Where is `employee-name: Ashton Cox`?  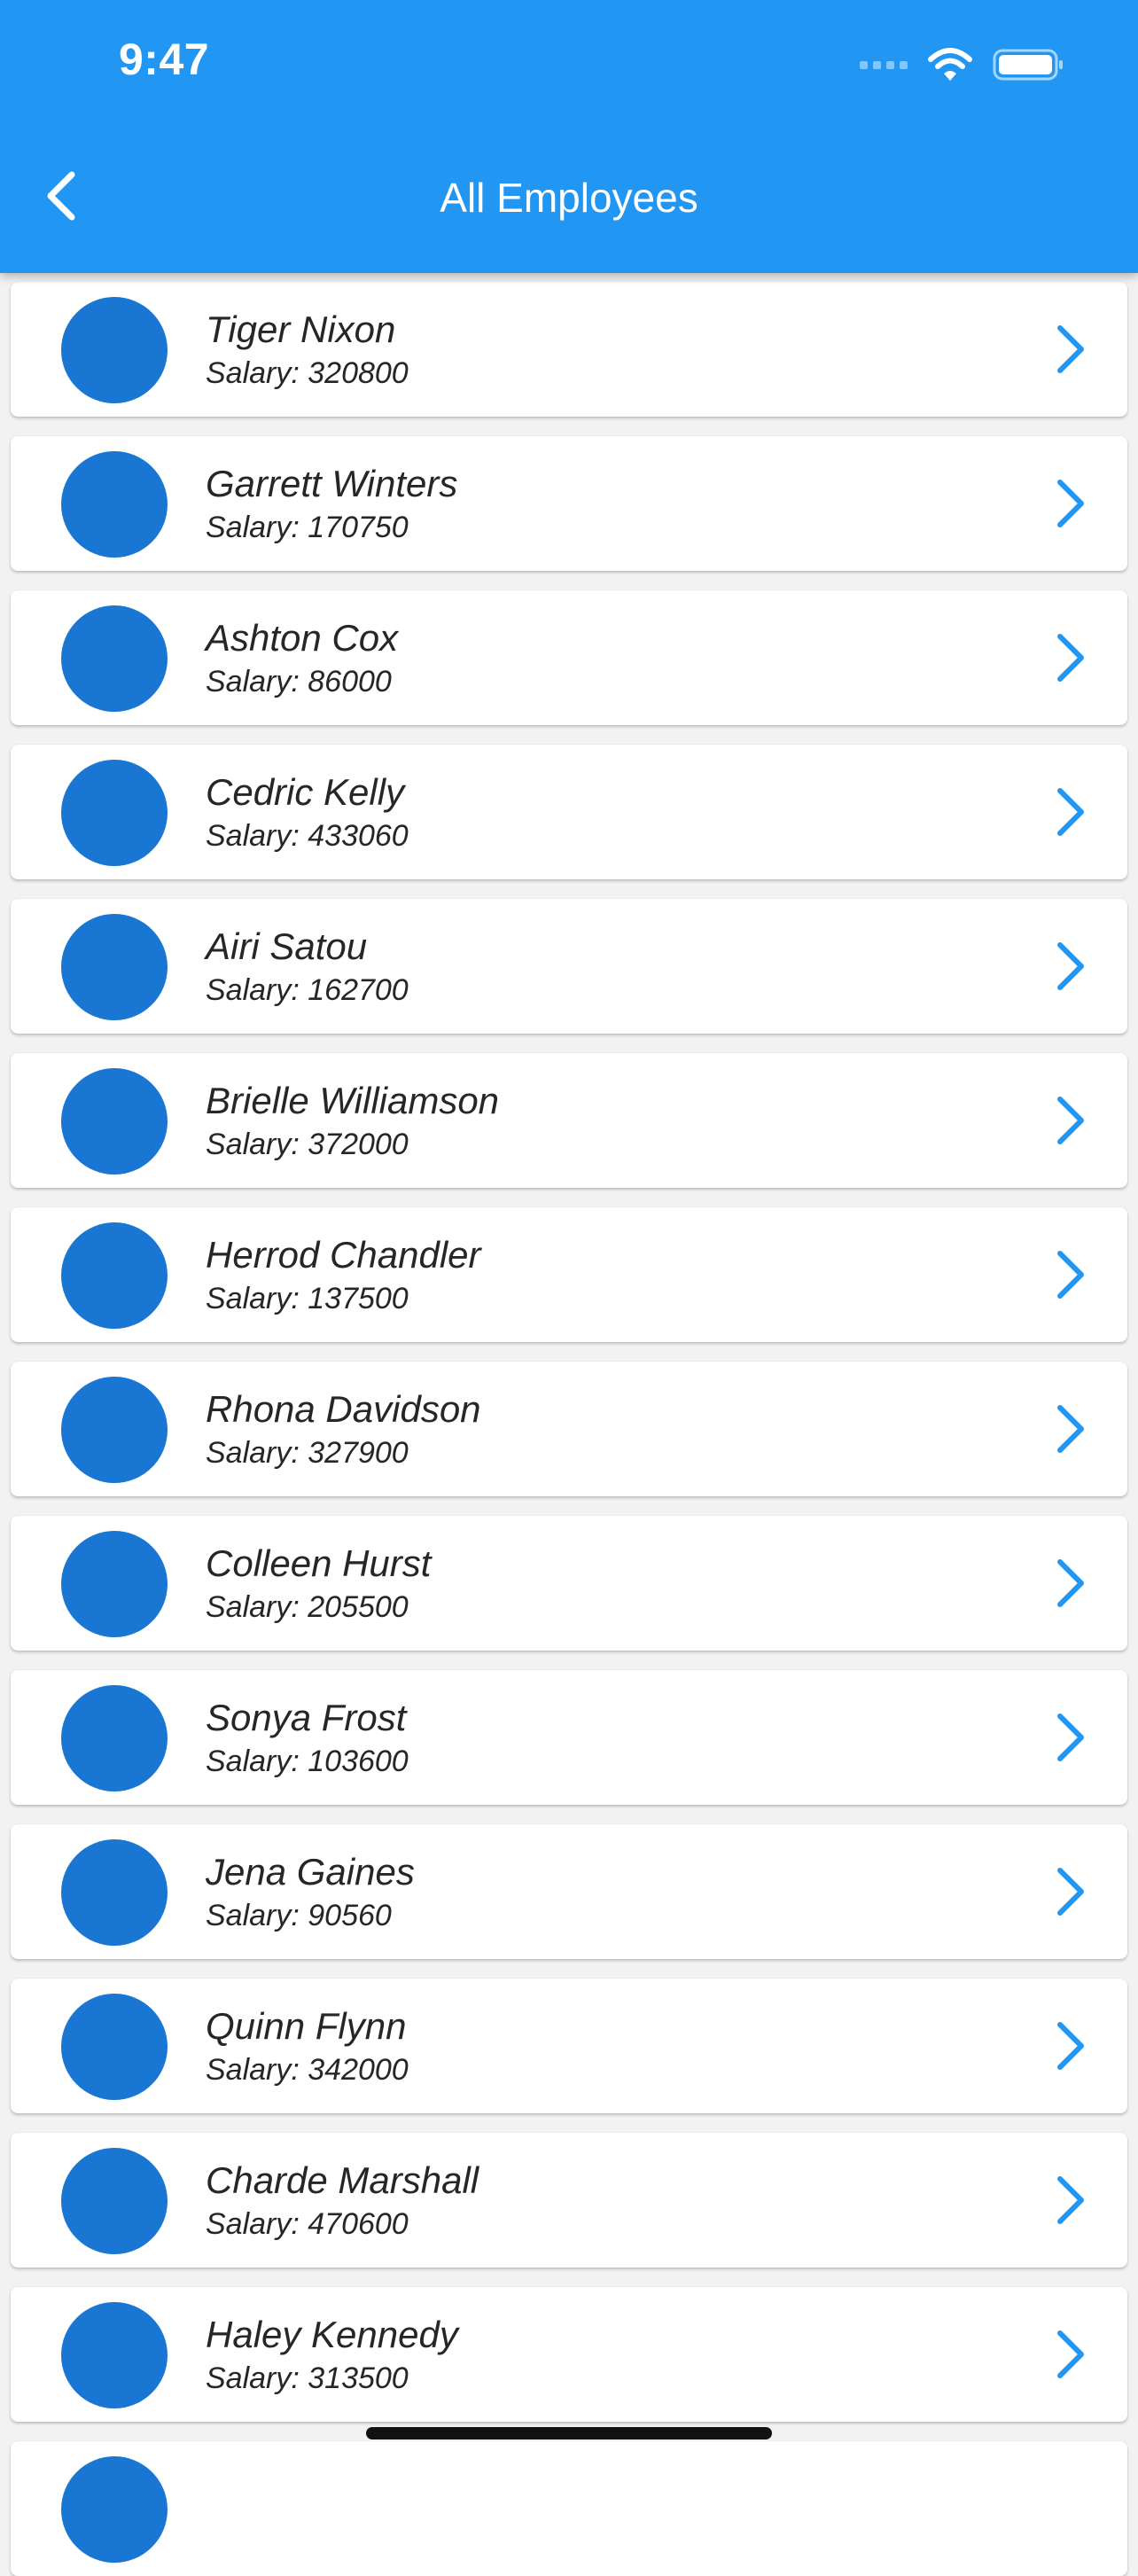
employee-name: Ashton Cox is located at coordinates (302, 638).